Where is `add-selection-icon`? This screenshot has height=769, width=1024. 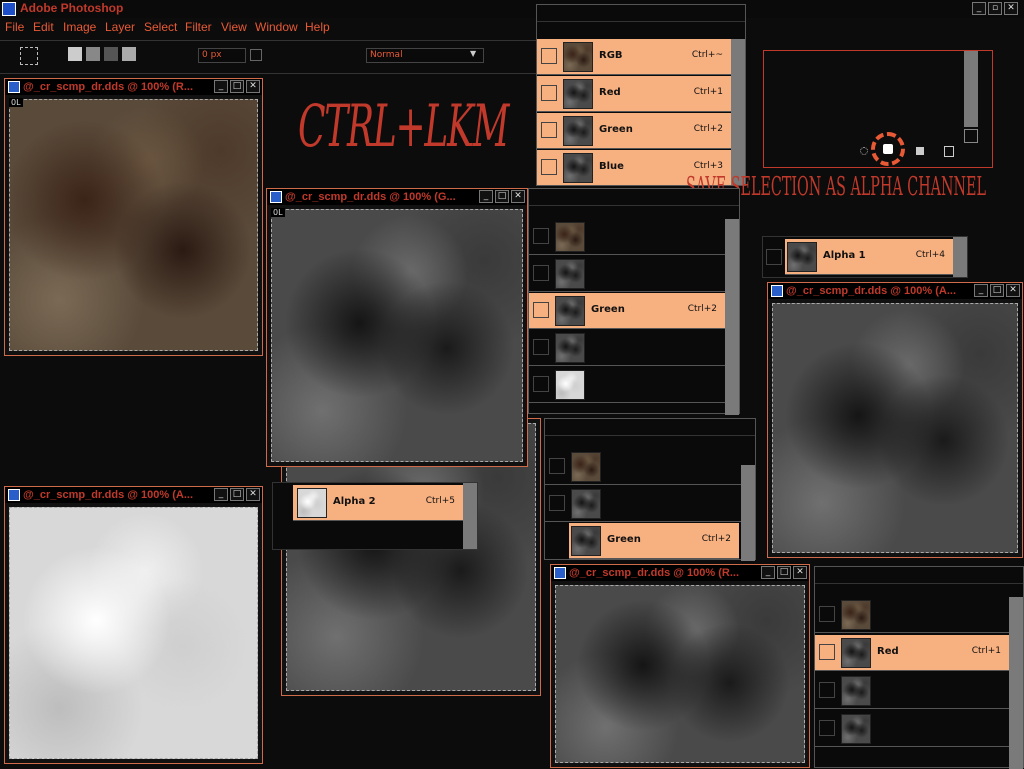 add-selection-icon is located at coordinates (93, 54).